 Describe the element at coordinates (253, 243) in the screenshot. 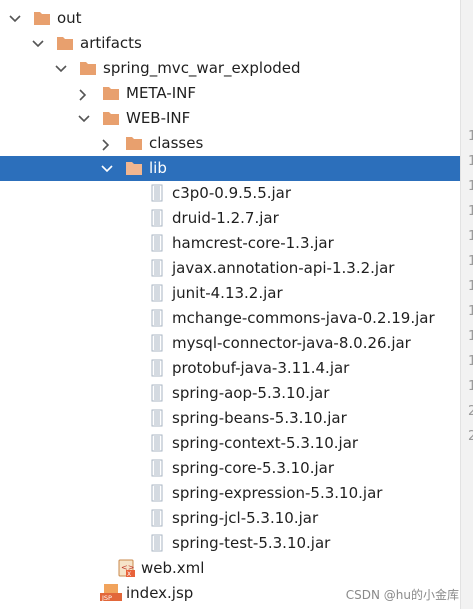

I see `tree-item-label: hamcrest-core-1.3.jar` at that location.